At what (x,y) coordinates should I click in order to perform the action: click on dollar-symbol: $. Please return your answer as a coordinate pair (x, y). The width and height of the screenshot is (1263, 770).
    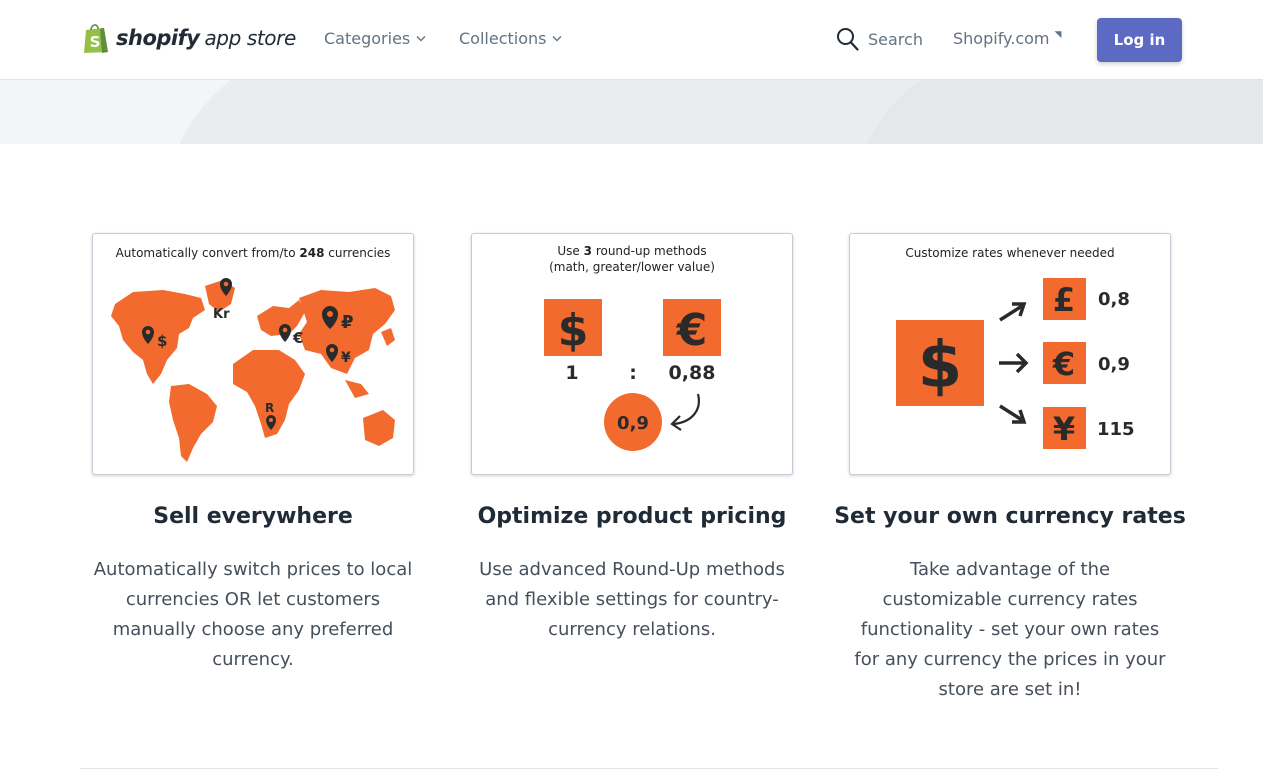
    Looking at the image, I should click on (573, 330).